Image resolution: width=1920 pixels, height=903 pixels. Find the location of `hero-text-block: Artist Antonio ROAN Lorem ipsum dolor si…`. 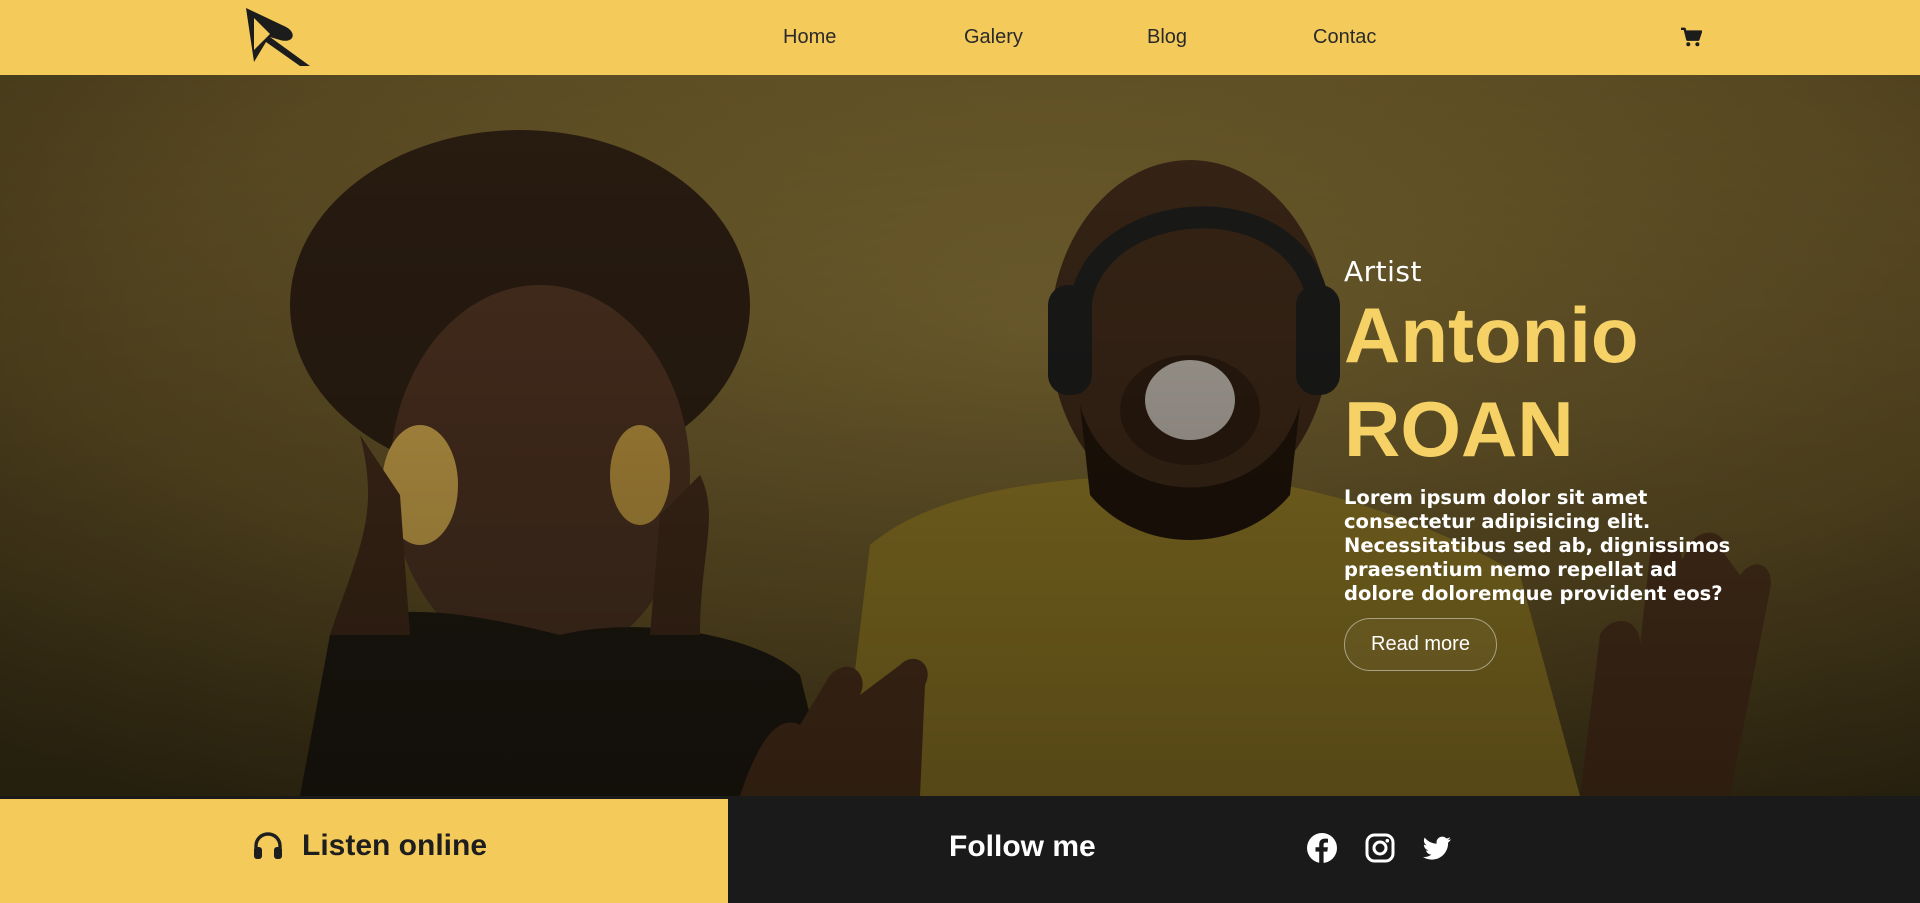

hero-text-block: Artist Antonio ROAN Lorem ipsum dolor si… is located at coordinates (1544, 463).